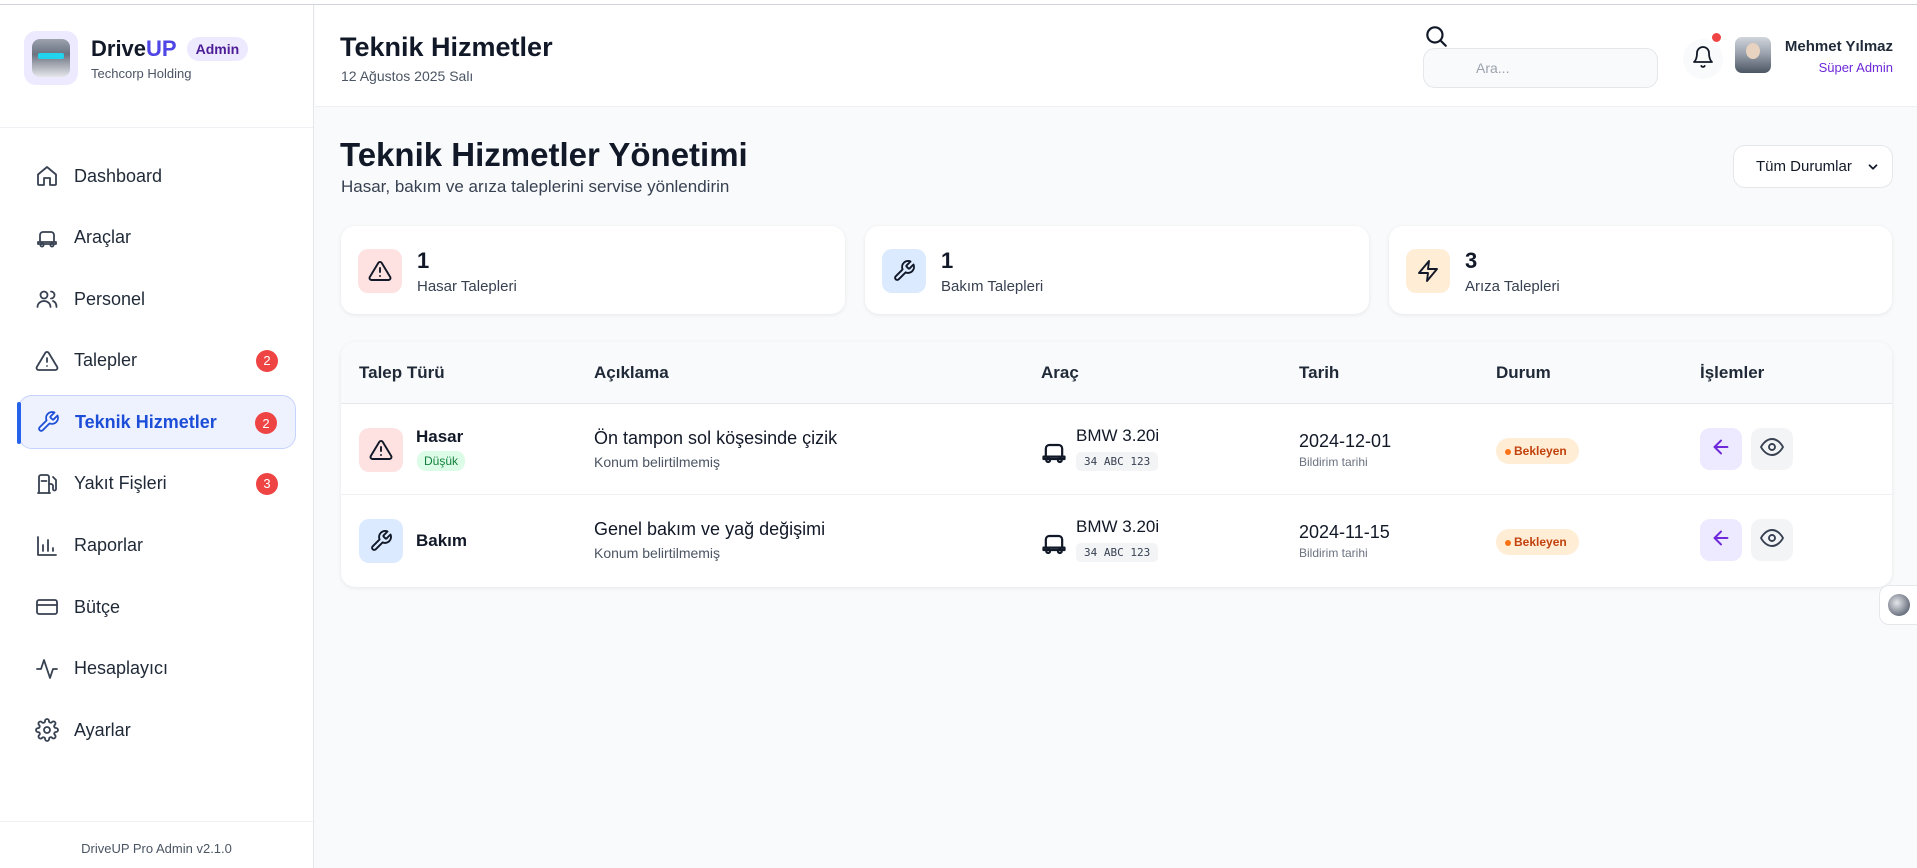  Describe the element at coordinates (1753, 55) in the screenshot. I see `avatar` at that location.